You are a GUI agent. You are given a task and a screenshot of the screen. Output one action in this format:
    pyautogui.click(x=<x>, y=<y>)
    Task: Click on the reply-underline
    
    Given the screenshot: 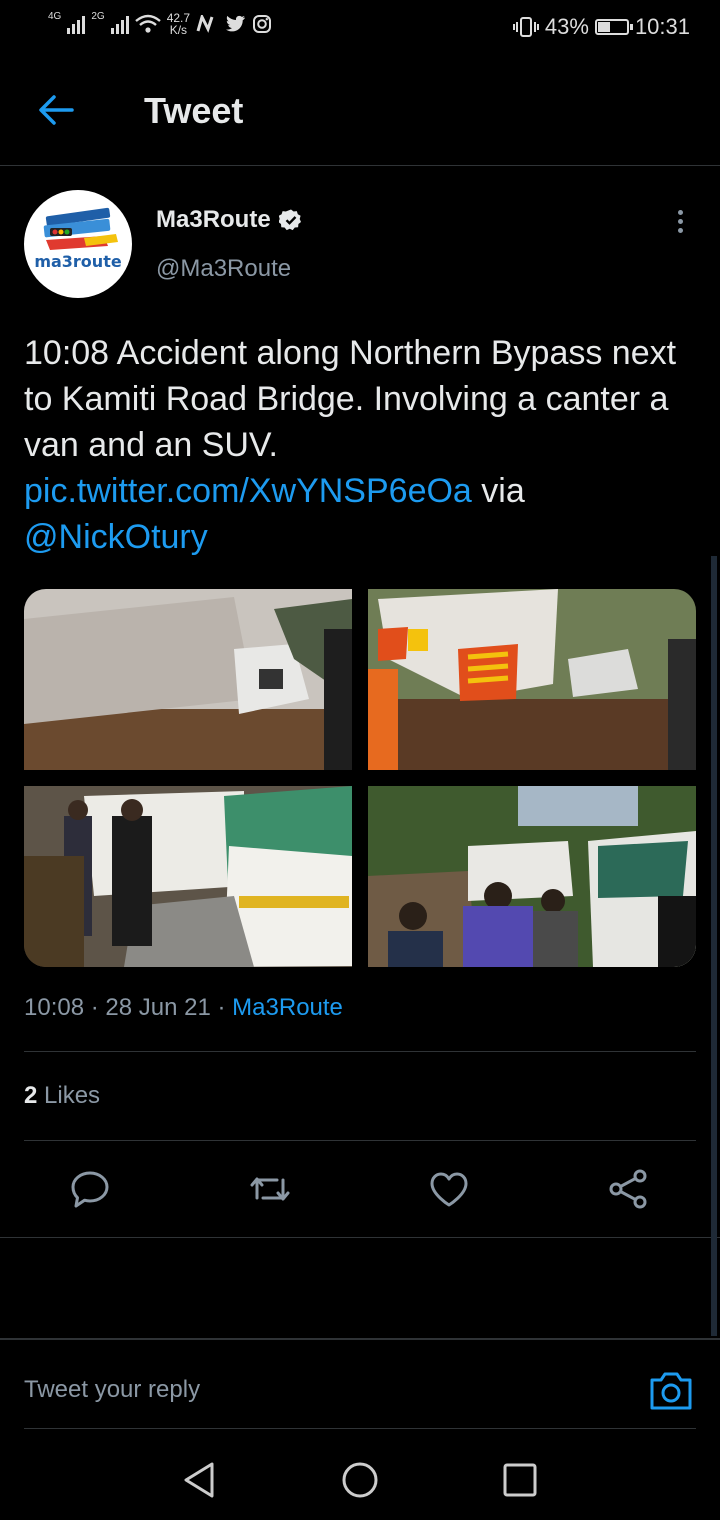 What is the action you would take?
    pyautogui.click(x=360, y=1428)
    